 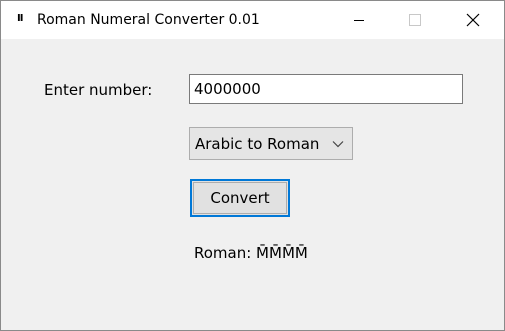 I want to click on number-input, so click(x=326, y=89).